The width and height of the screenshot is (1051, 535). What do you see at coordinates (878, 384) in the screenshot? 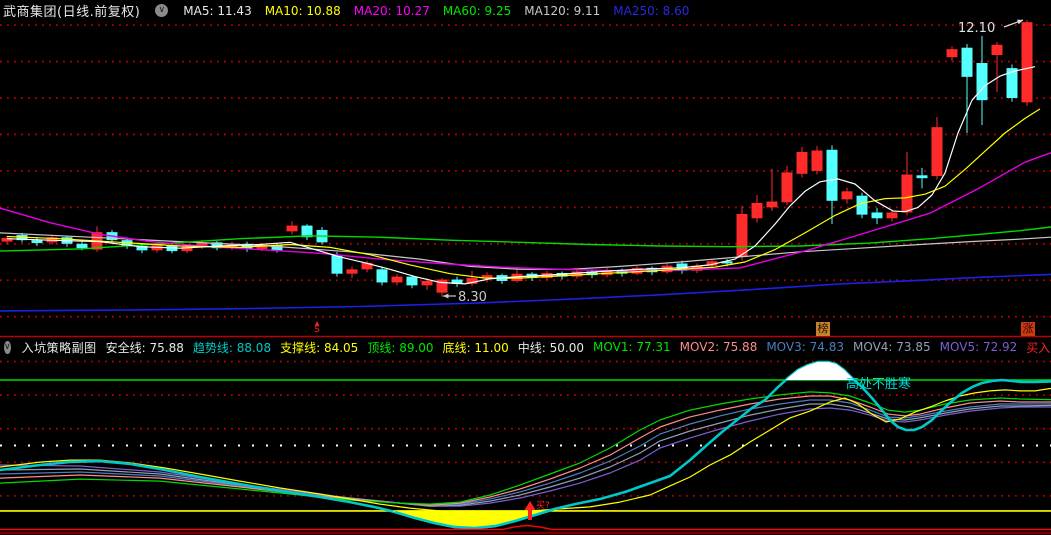
I see `svg-text: 高处不胜寒` at bounding box center [878, 384].